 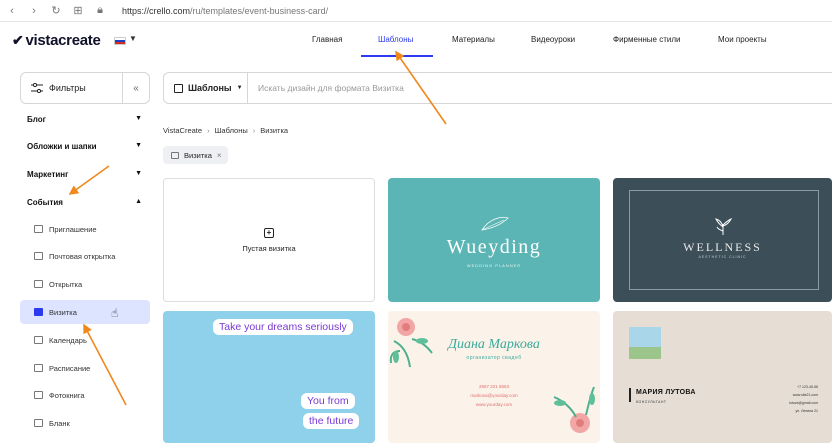 What do you see at coordinates (742, 39) in the screenshot?
I see `nav-my-projects: Мои проекты` at bounding box center [742, 39].